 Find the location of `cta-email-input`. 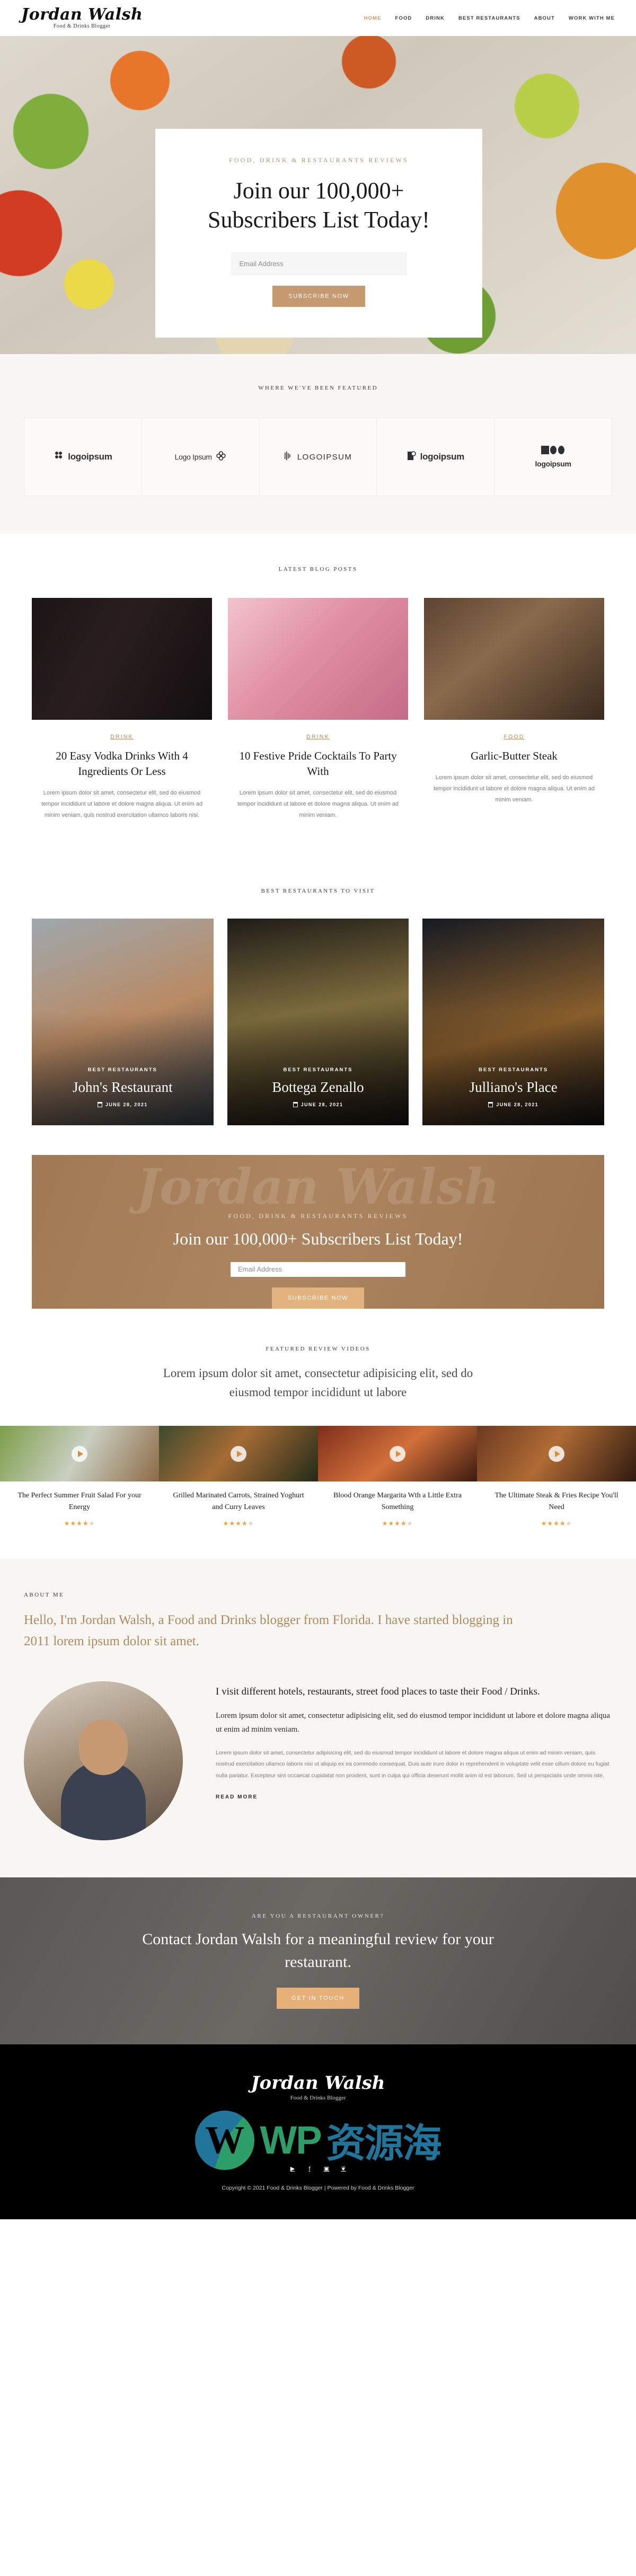

cta-email-input is located at coordinates (318, 1269).